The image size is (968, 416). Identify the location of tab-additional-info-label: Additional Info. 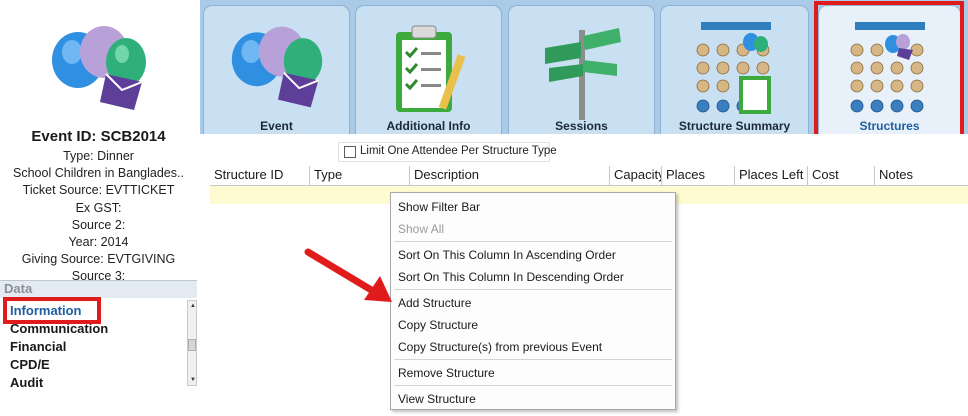
(428, 126).